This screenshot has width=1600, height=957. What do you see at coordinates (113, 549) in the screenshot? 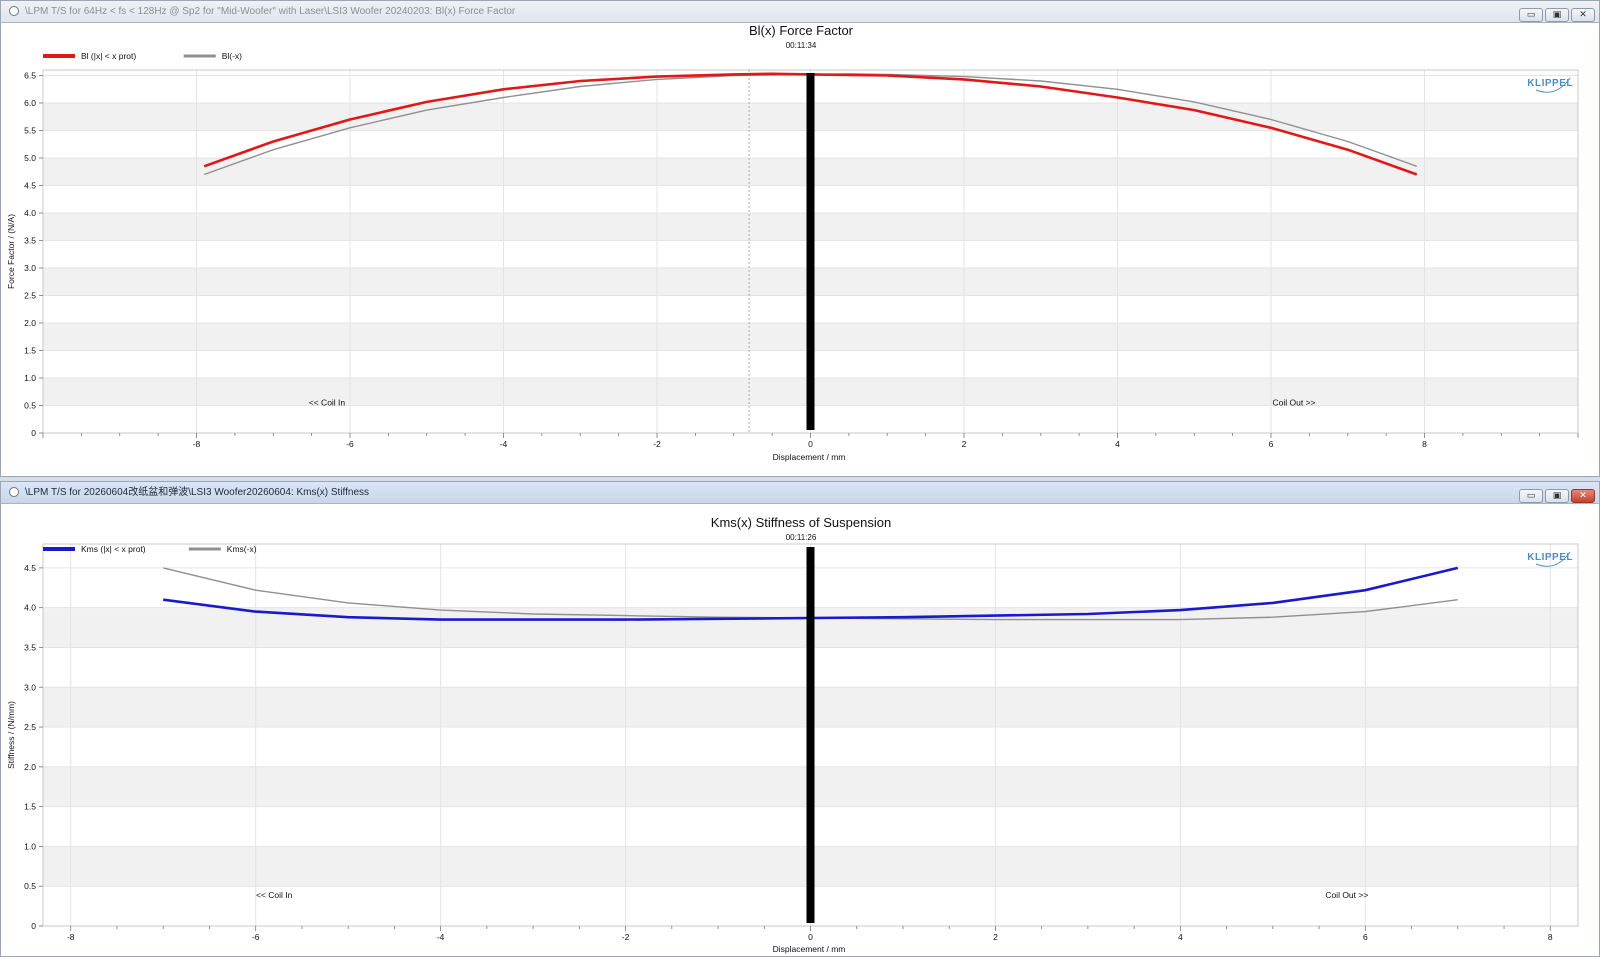
I see `legend-label: Kms (|x| < x prot)` at bounding box center [113, 549].